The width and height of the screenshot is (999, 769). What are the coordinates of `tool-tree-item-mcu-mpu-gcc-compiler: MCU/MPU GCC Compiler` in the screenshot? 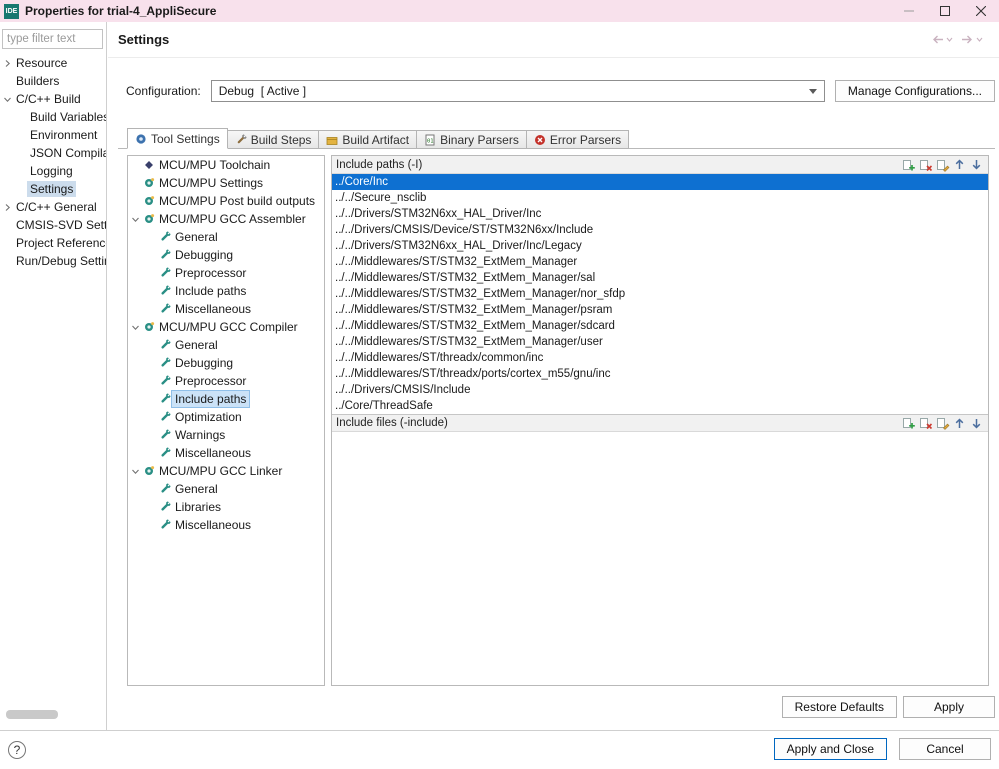 It's located at (226, 327).